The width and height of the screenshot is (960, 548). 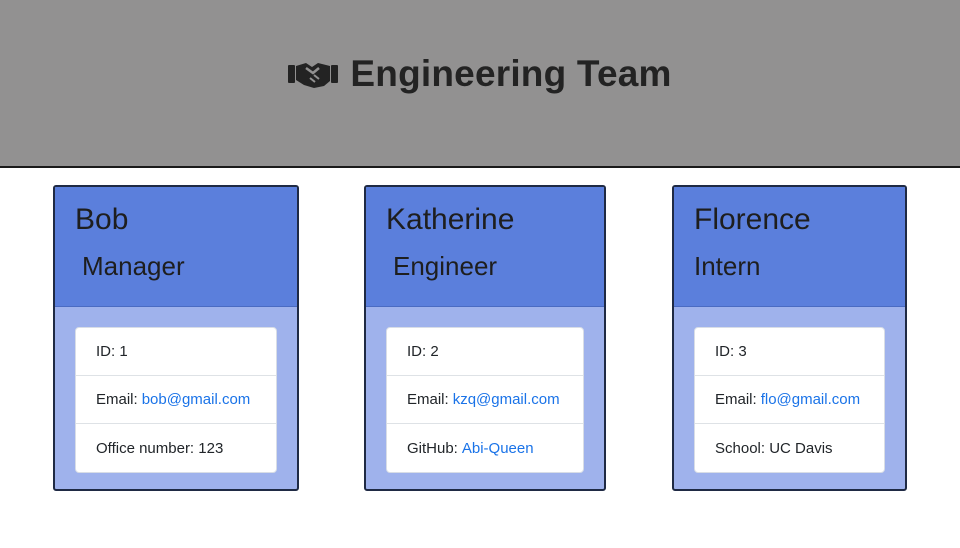 What do you see at coordinates (445, 266) in the screenshot?
I see `employee-role: Engineer` at bounding box center [445, 266].